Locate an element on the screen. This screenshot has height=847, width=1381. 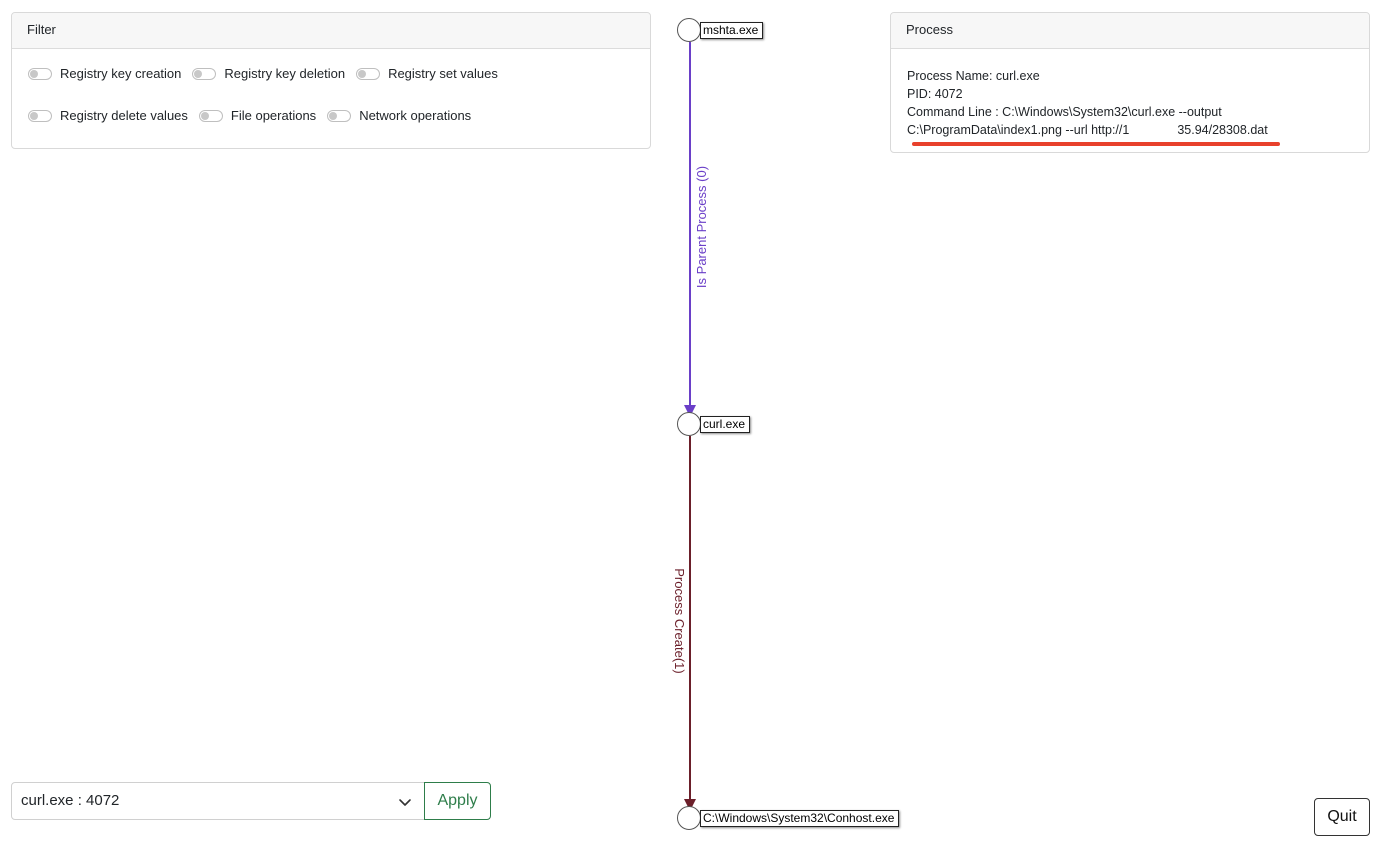
edge-label-create: Process Create(1) is located at coordinates (679, 620).